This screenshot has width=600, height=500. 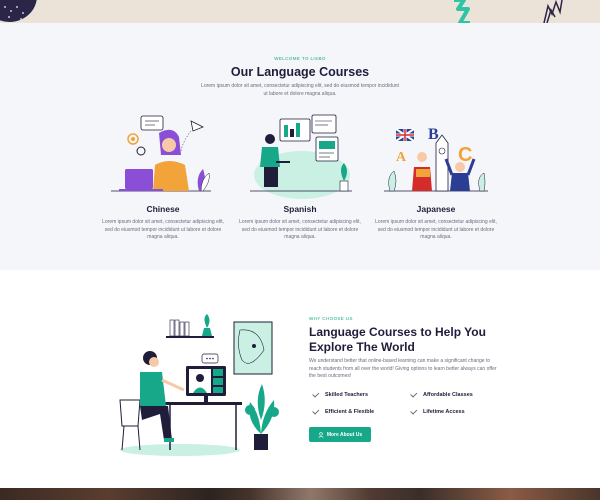 I want to click on top-decorative-strip, so click(x=300, y=11).